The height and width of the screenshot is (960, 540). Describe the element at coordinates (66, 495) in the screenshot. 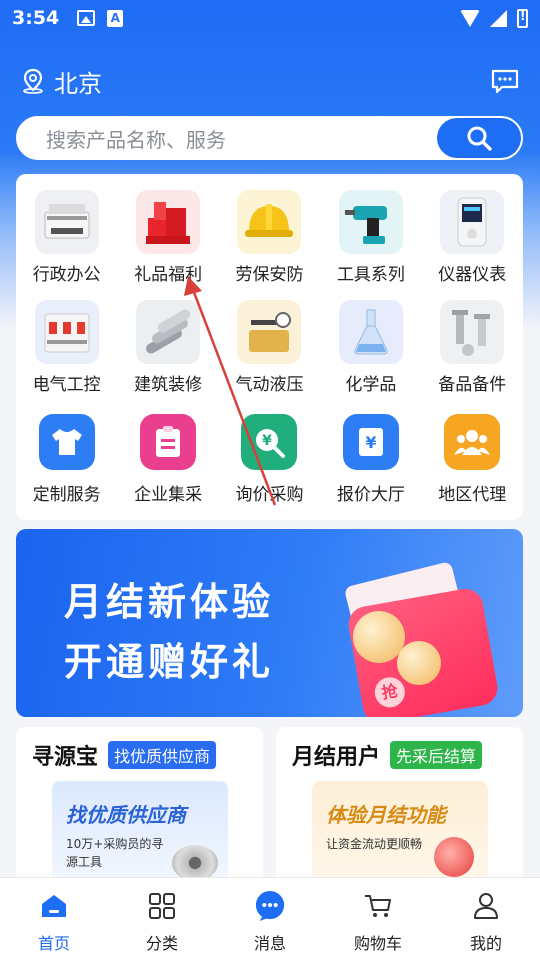

I see `category-label: 定制服务` at that location.